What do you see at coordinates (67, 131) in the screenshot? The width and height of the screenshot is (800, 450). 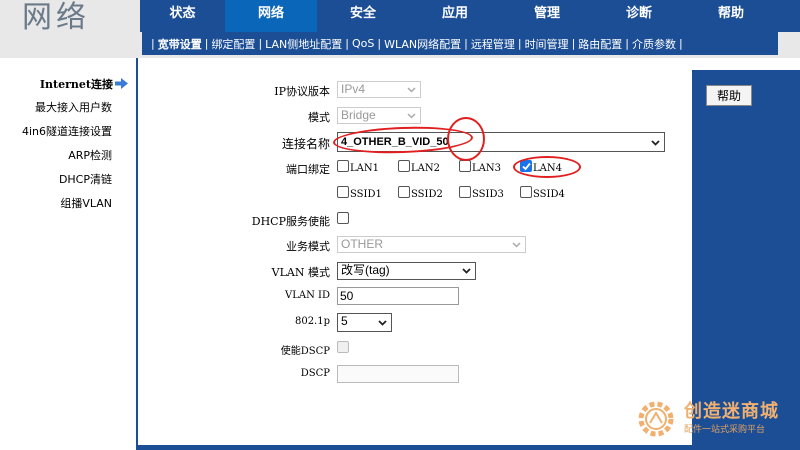 I see `sidebar-item-4in6: 4in6隧道连接设置` at bounding box center [67, 131].